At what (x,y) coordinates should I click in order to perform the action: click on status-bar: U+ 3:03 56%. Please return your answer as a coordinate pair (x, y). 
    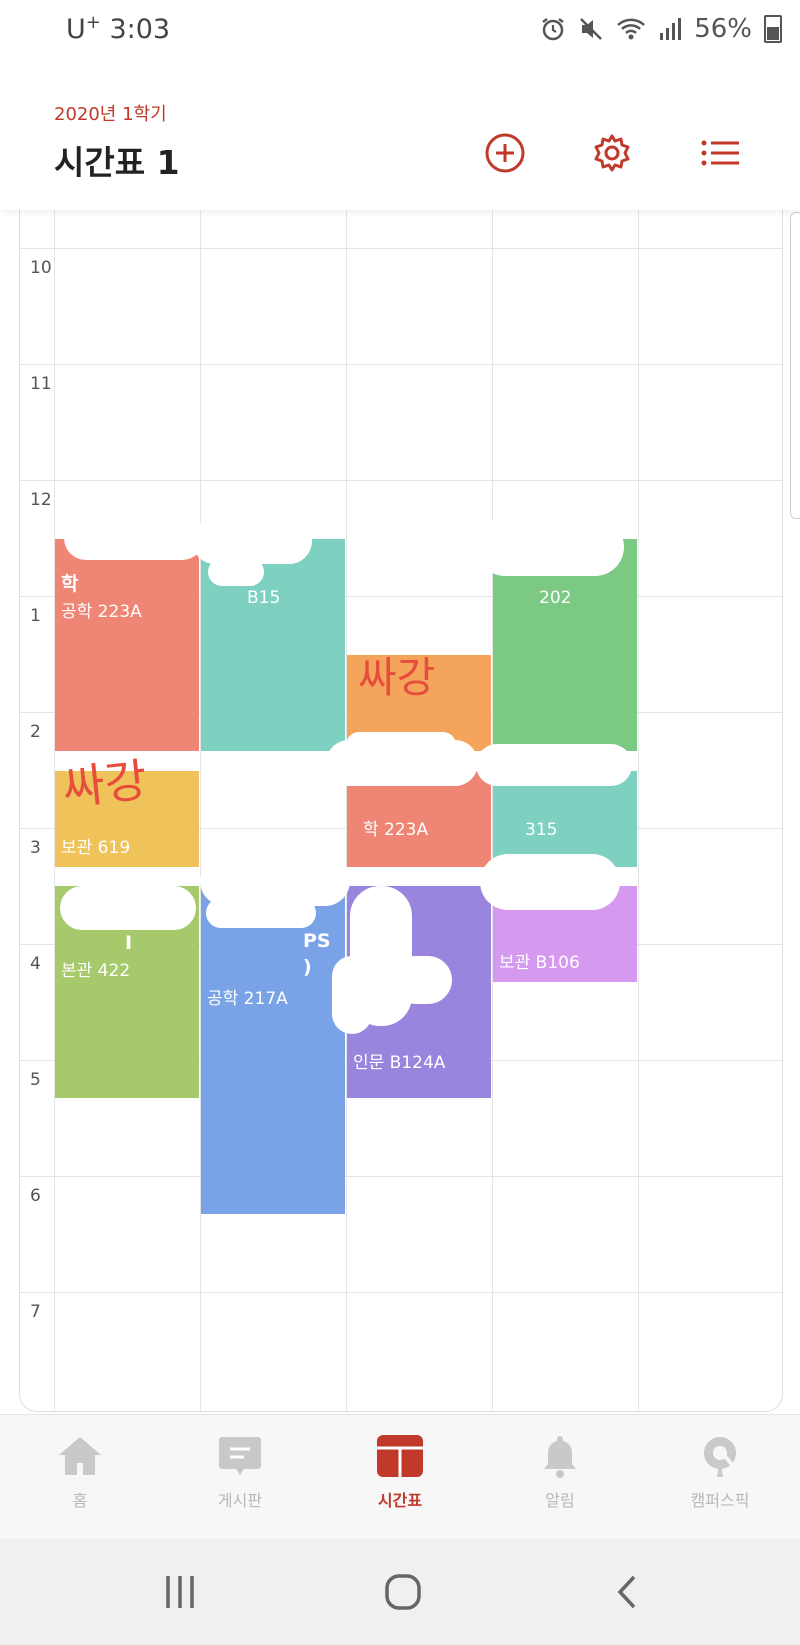
    Looking at the image, I should click on (400, 30).